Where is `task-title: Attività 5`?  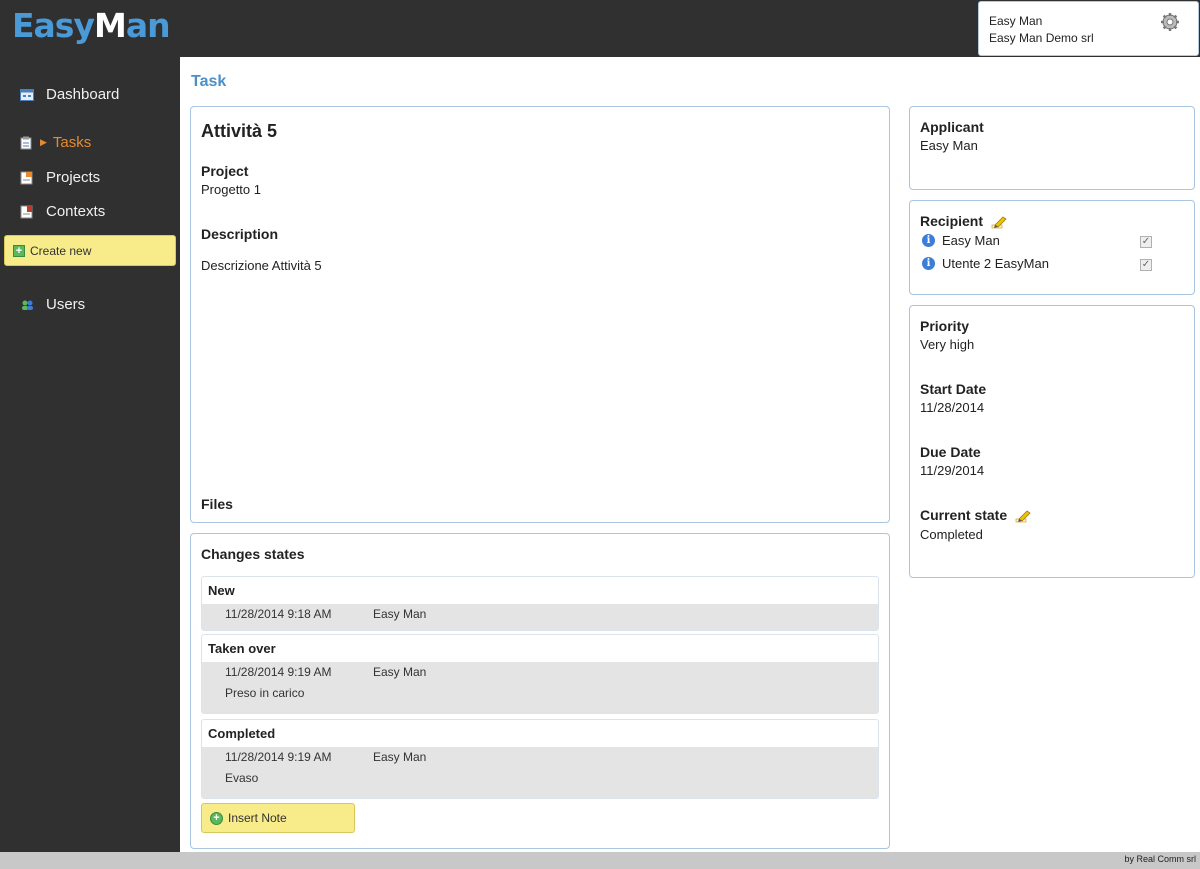
task-title: Attività 5 is located at coordinates (239, 131).